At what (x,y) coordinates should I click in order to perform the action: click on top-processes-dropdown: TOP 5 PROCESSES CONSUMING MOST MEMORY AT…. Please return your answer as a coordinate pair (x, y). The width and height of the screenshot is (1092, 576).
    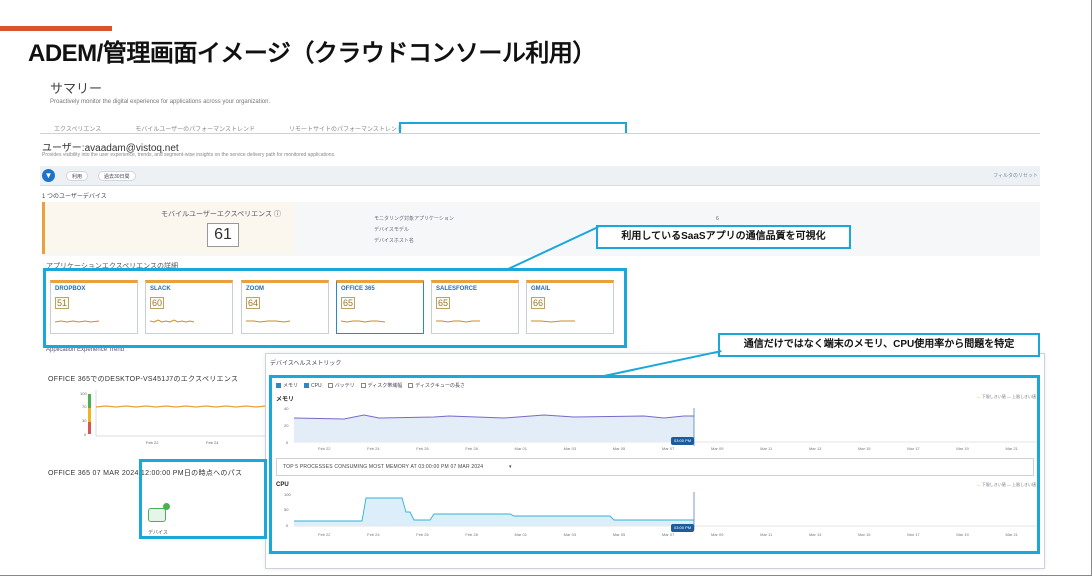
    Looking at the image, I should click on (655, 467).